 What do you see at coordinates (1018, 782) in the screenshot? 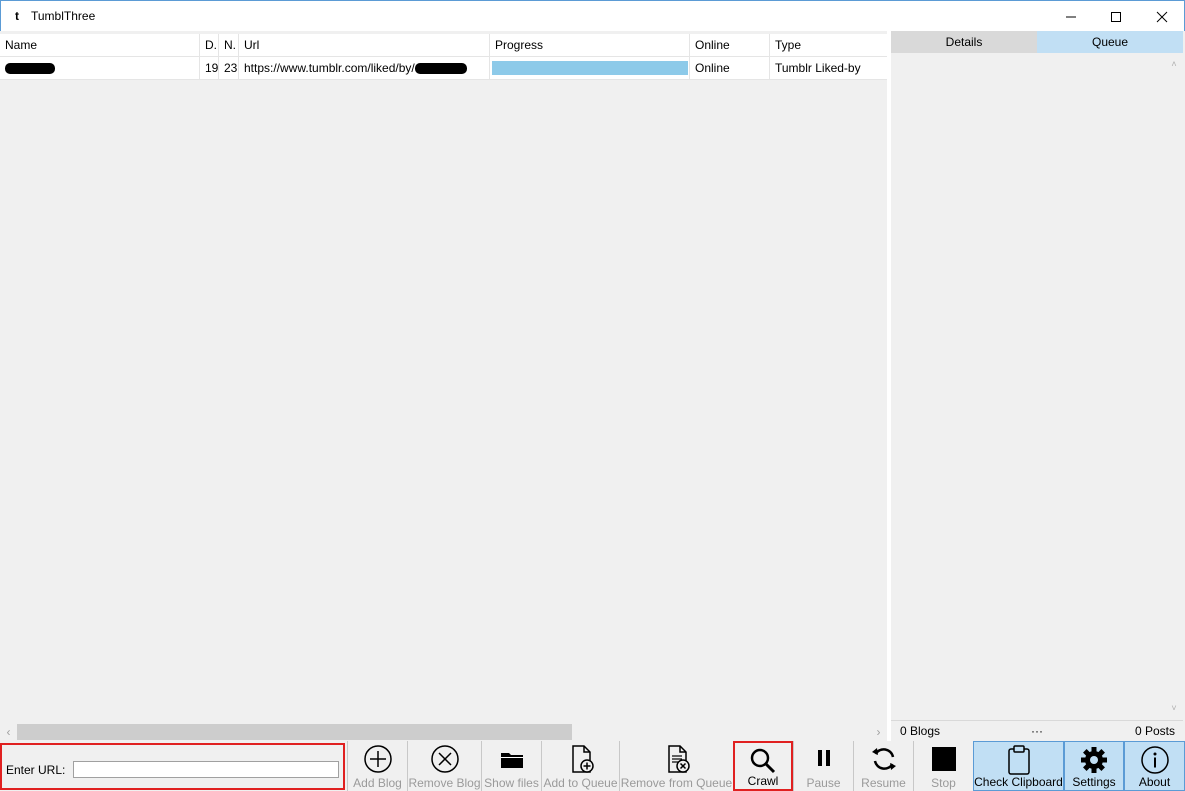
I see `check-clipboard-label: Check Clipboard` at bounding box center [1018, 782].